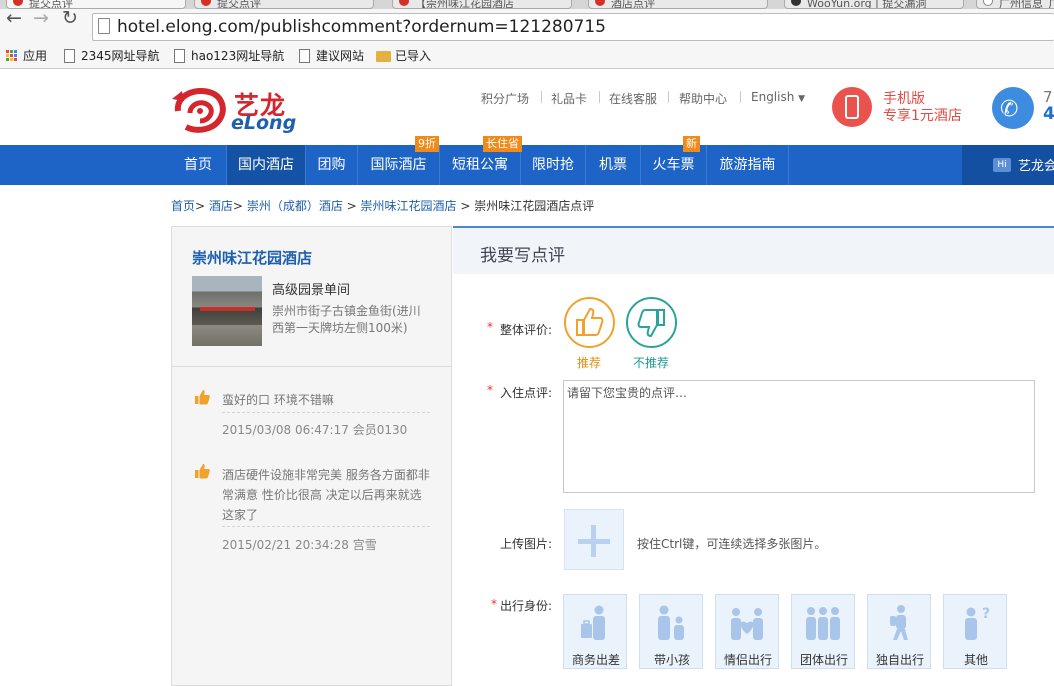 This screenshot has width=1054, height=686. What do you see at coordinates (678, 4) in the screenshot?
I see `browser-tab: 酒店点评` at bounding box center [678, 4].